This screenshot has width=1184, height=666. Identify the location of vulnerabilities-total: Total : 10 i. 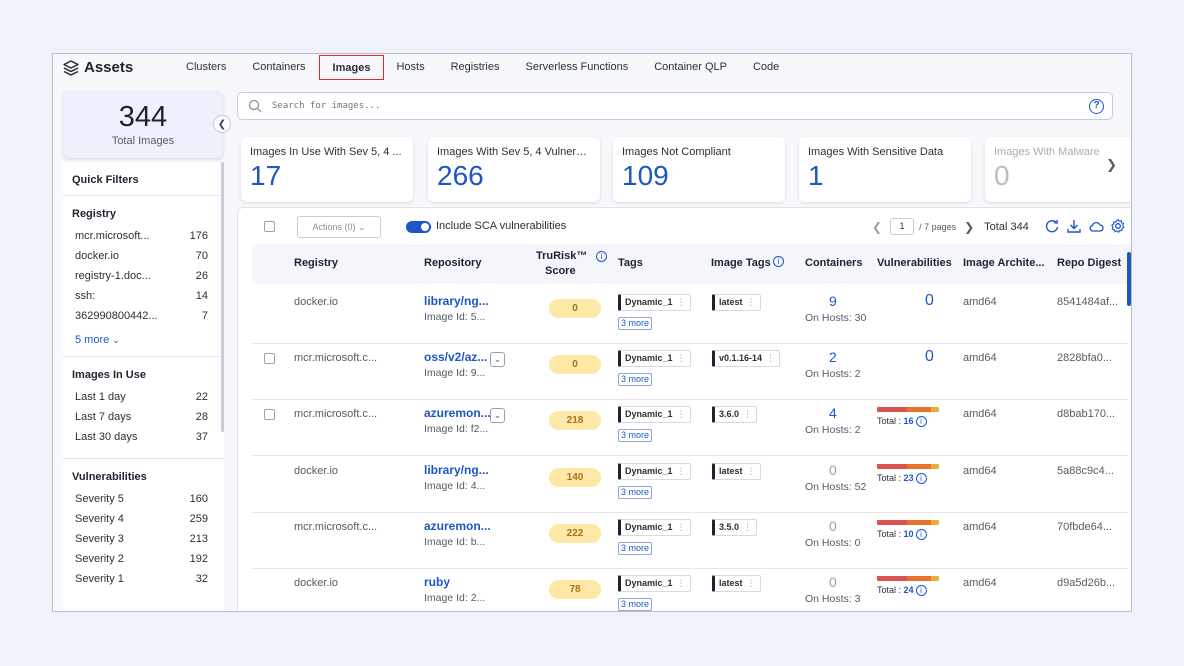
(902, 534).